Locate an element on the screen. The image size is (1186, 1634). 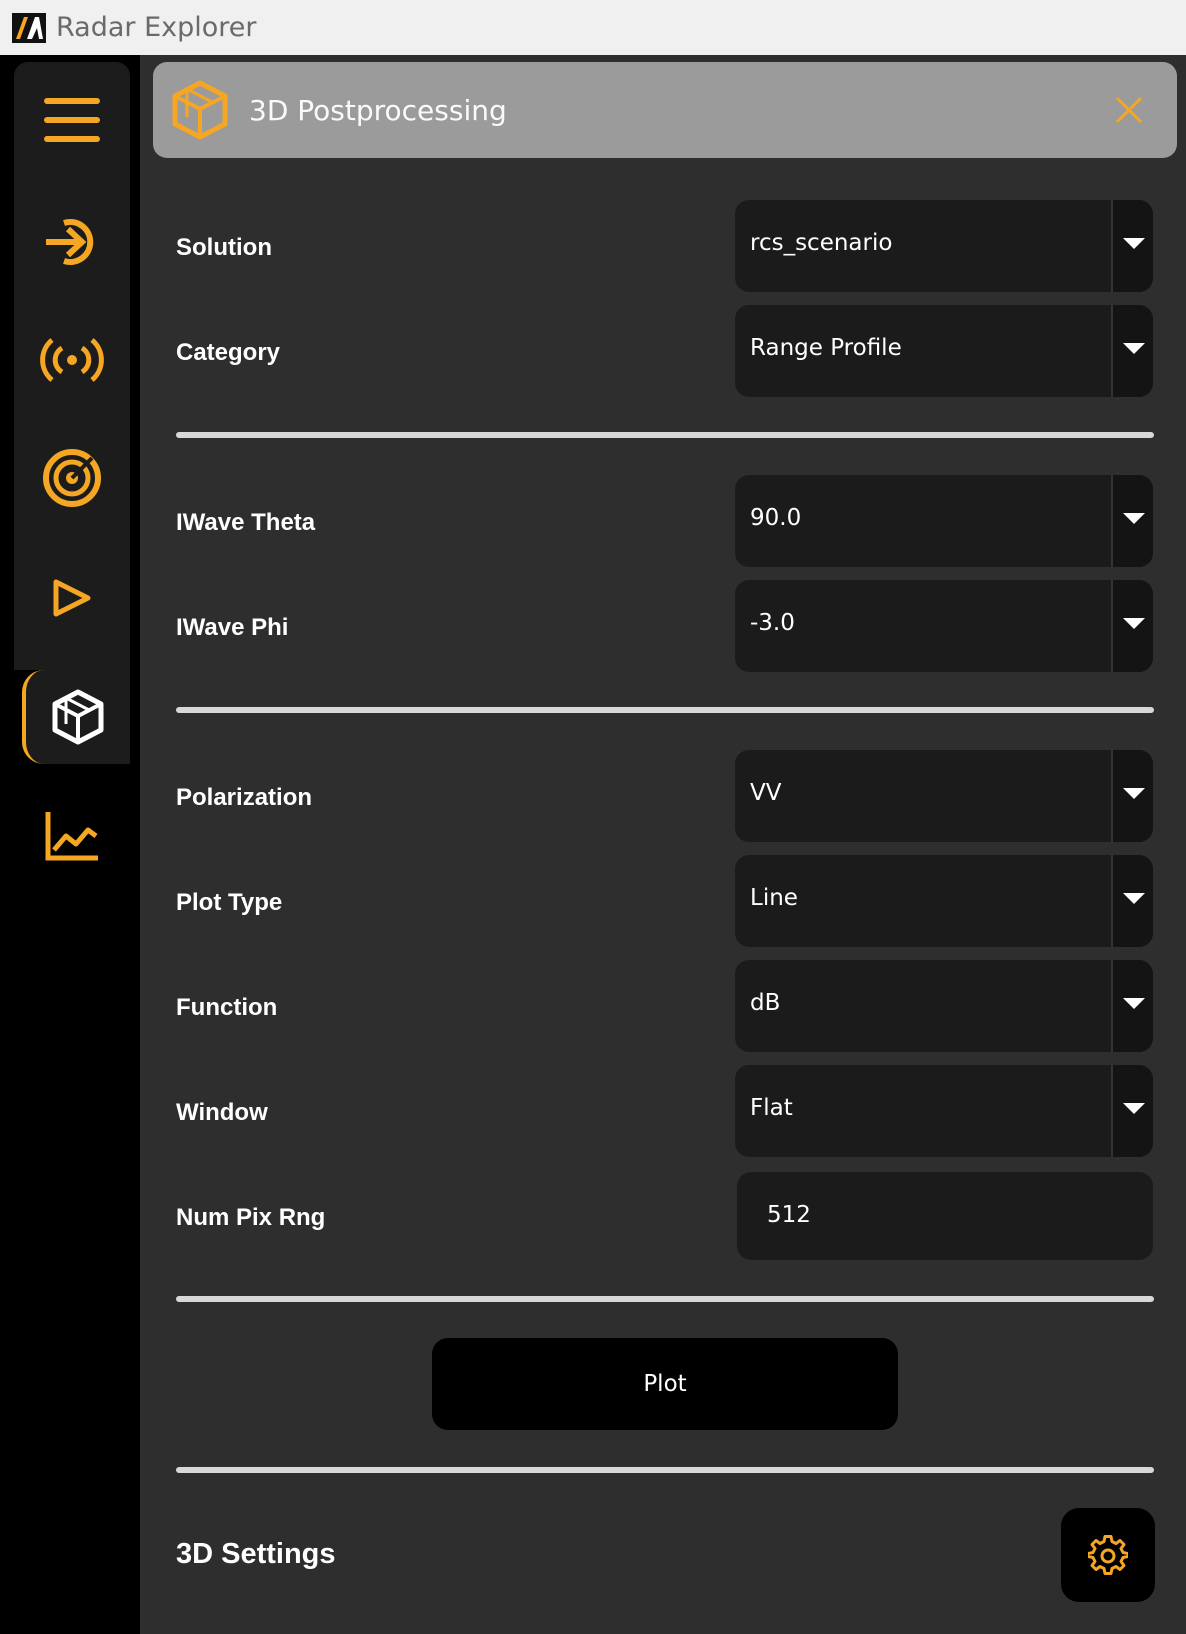
polarization-label: Polarization is located at coordinates (244, 797).